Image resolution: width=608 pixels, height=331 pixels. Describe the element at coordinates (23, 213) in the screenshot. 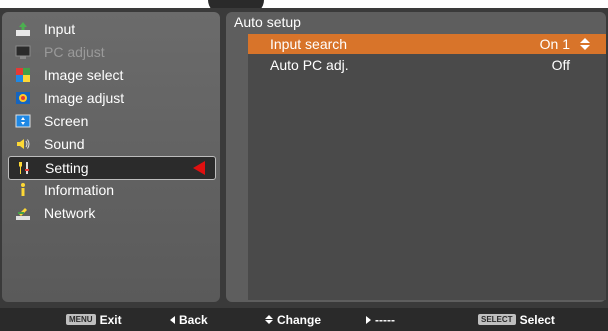

I see `network-icon` at that location.